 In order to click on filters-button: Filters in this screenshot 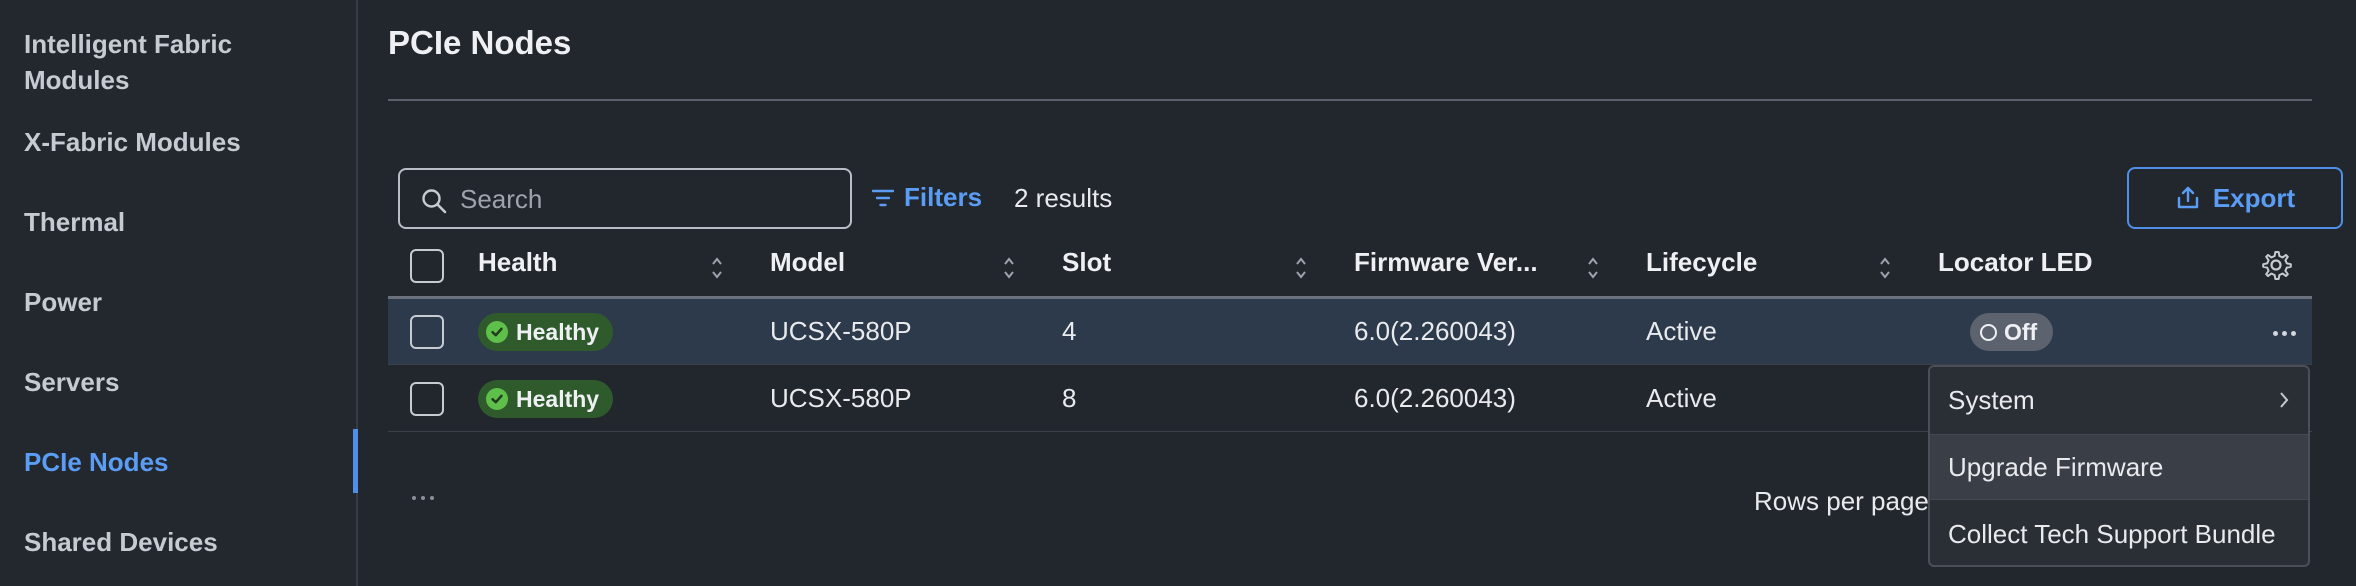, I will do `click(927, 197)`.